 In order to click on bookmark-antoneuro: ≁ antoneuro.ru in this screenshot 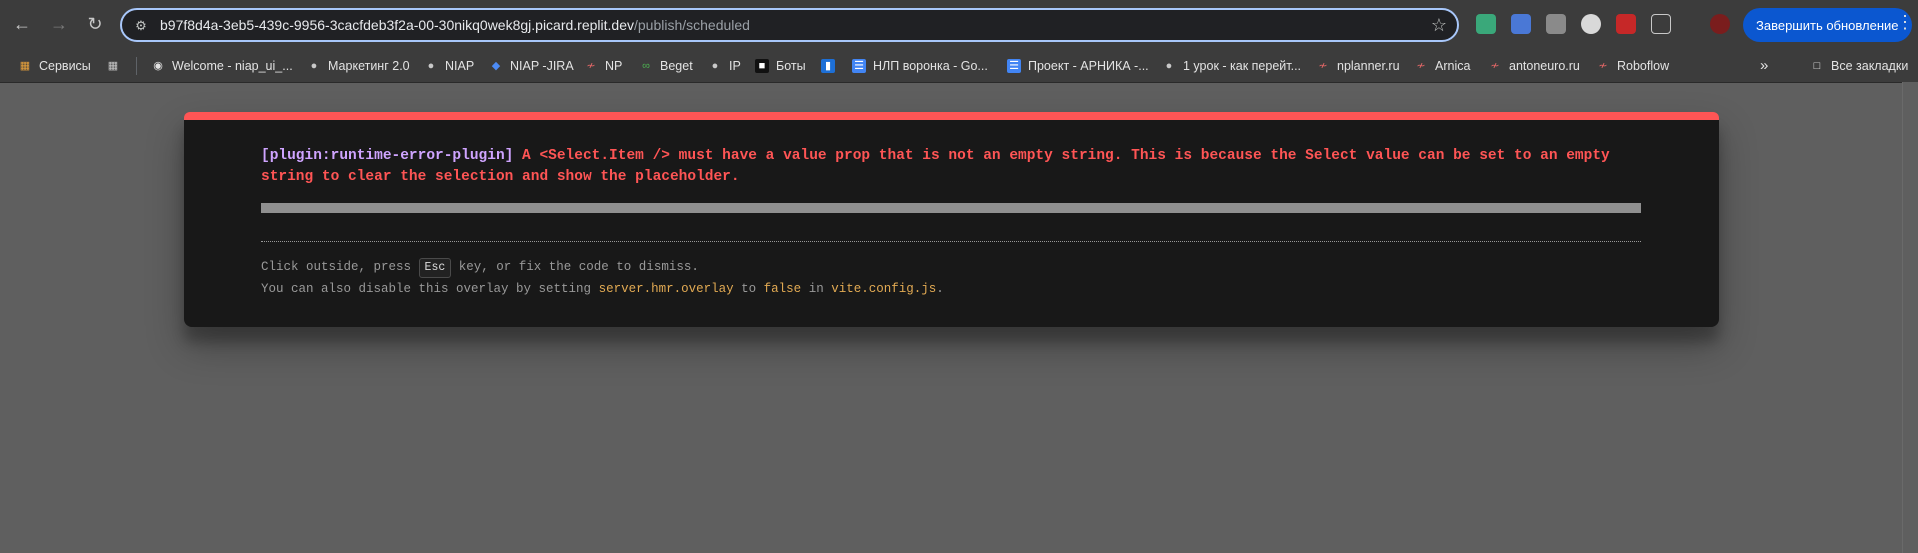, I will do `click(1534, 65)`.